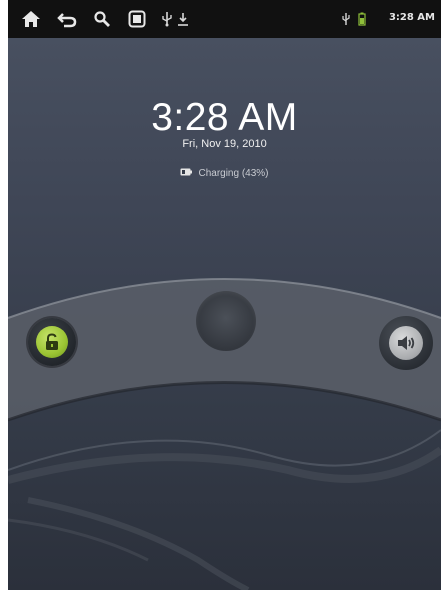 Image resolution: width=441 pixels, height=590 pixels. I want to click on unlock-button, so click(52, 342).